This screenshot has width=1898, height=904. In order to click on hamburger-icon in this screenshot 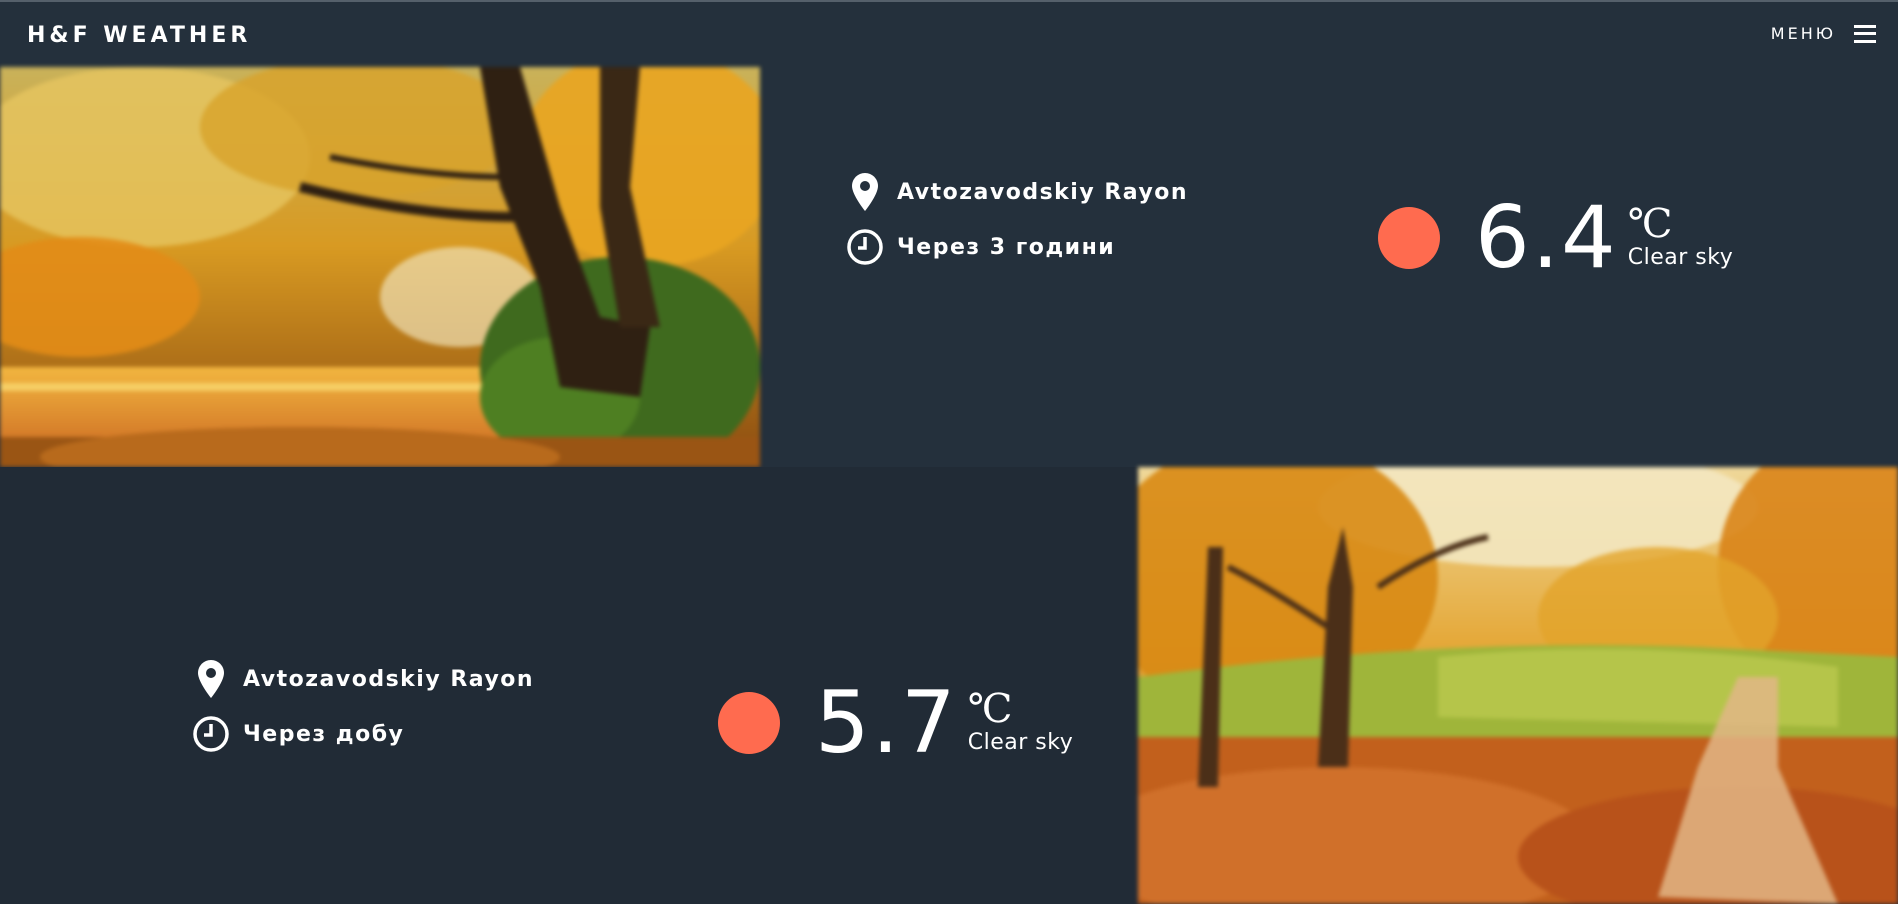, I will do `click(1865, 33)`.